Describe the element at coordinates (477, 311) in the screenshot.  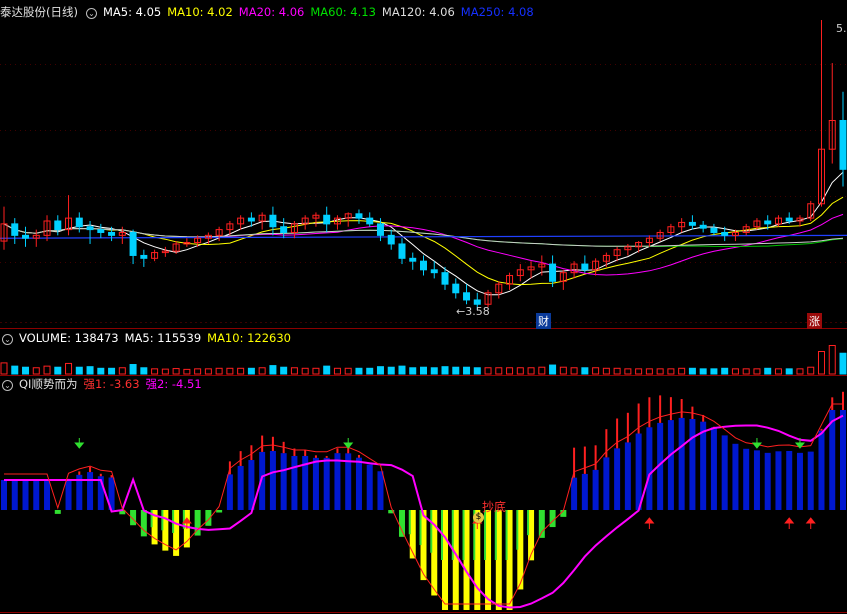
I see `low-price-value: 3.58` at that location.